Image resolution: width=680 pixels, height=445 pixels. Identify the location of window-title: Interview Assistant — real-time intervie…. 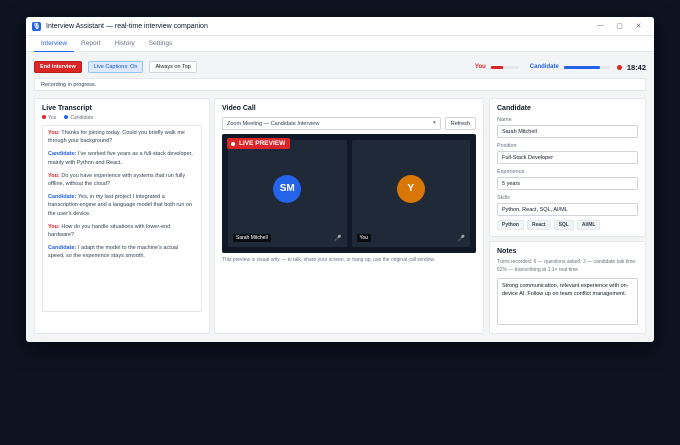
(127, 26).